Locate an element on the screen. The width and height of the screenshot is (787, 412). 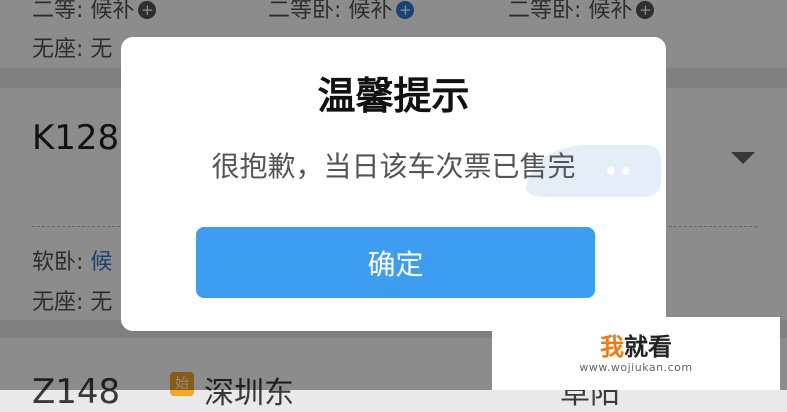
confirm-button: 确定 is located at coordinates (395, 262).